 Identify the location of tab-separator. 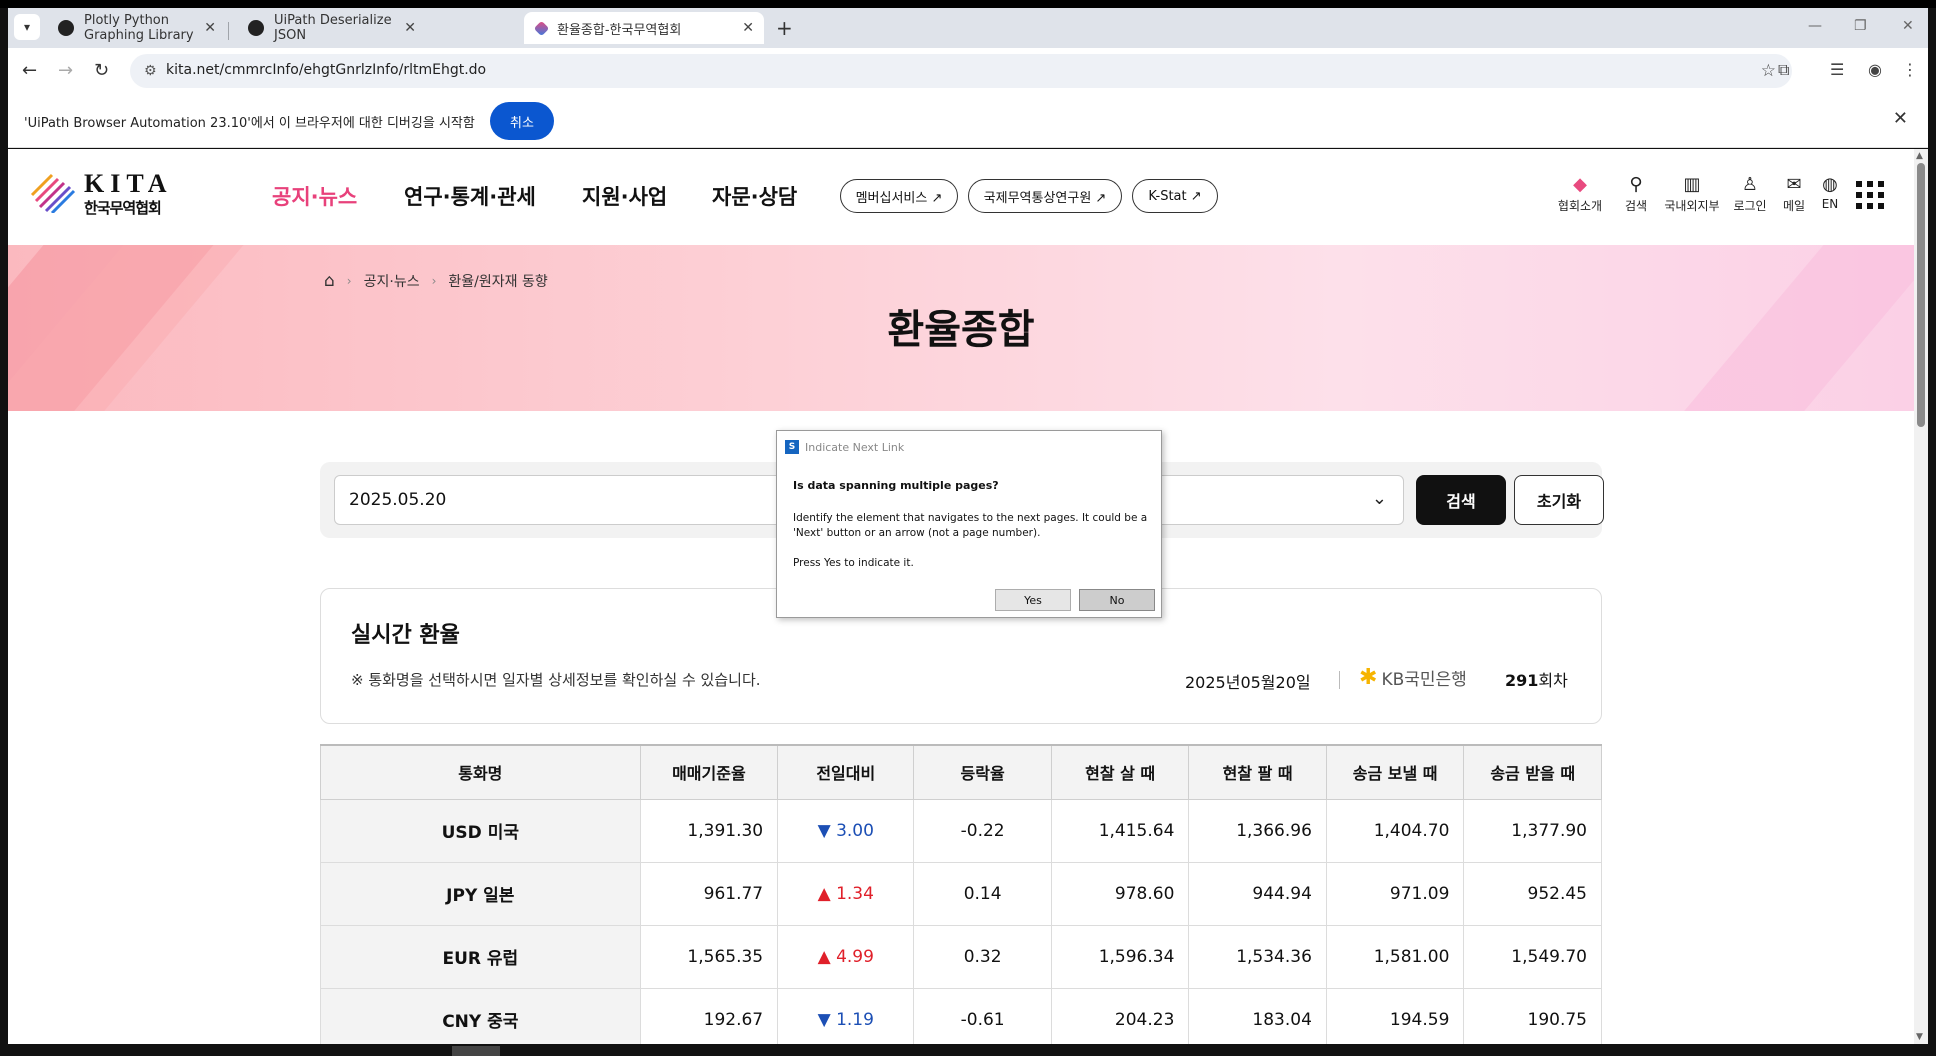
(228, 31).